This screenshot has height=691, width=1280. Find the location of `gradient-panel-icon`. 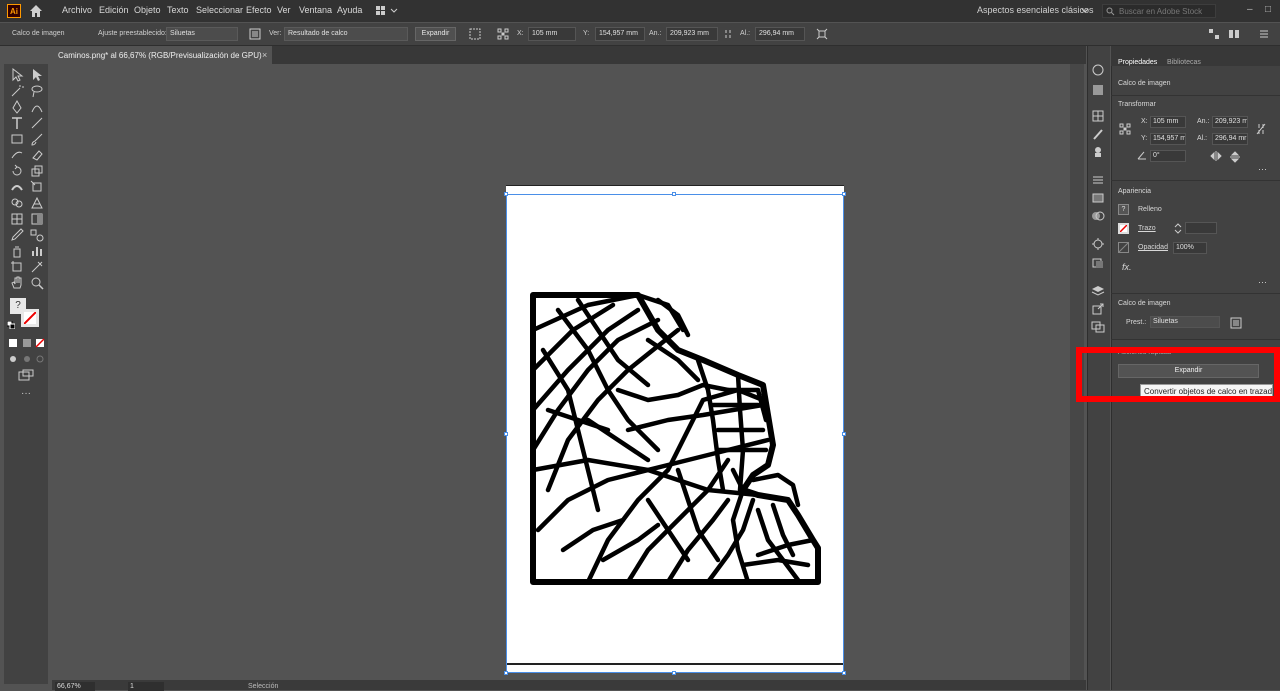

gradient-panel-icon is located at coordinates (1098, 90).